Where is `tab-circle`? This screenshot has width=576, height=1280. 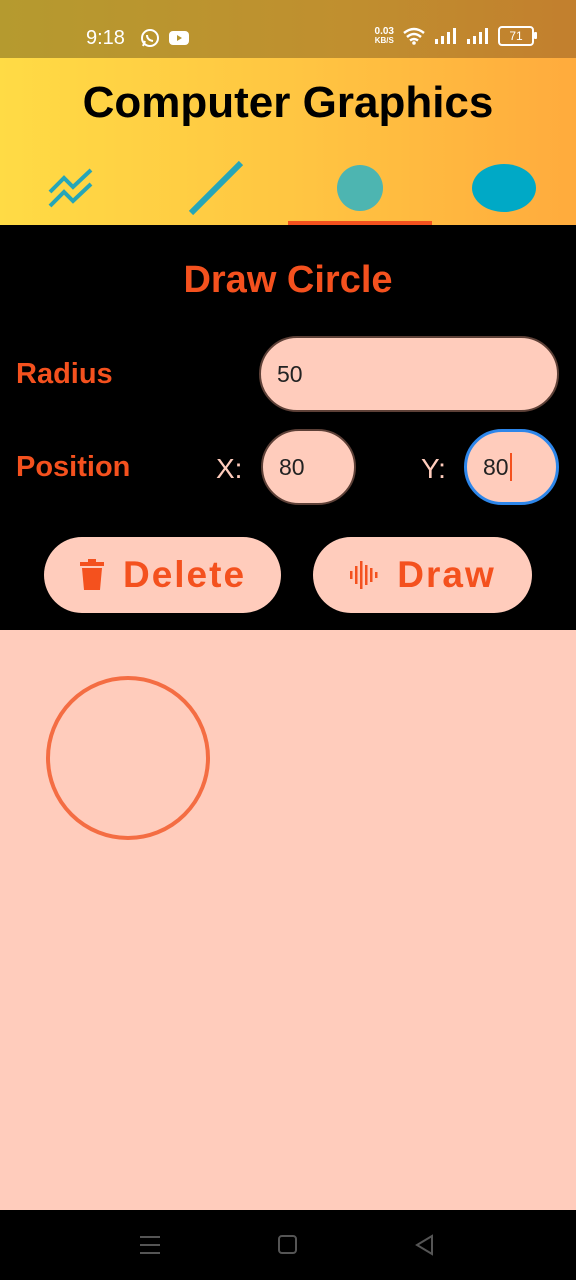
tab-circle is located at coordinates (360, 187).